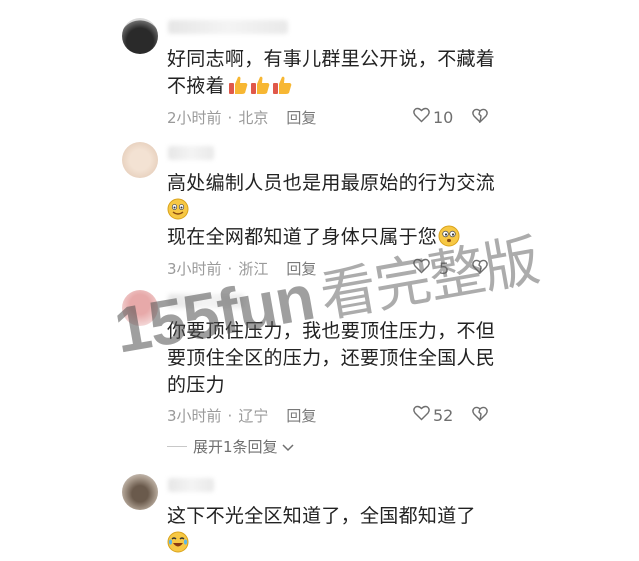  I want to click on like-count: 5, so click(444, 268).